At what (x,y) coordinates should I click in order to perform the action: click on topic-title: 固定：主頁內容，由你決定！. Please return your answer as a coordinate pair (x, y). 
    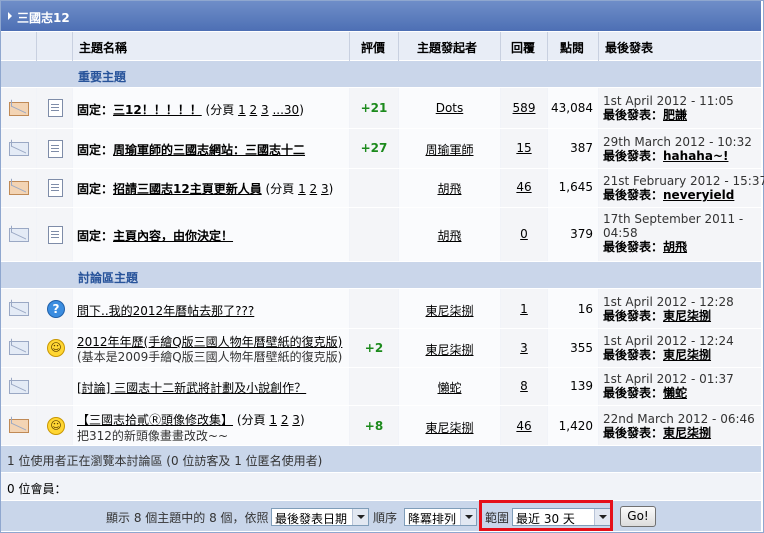
    Looking at the image, I should click on (155, 235).